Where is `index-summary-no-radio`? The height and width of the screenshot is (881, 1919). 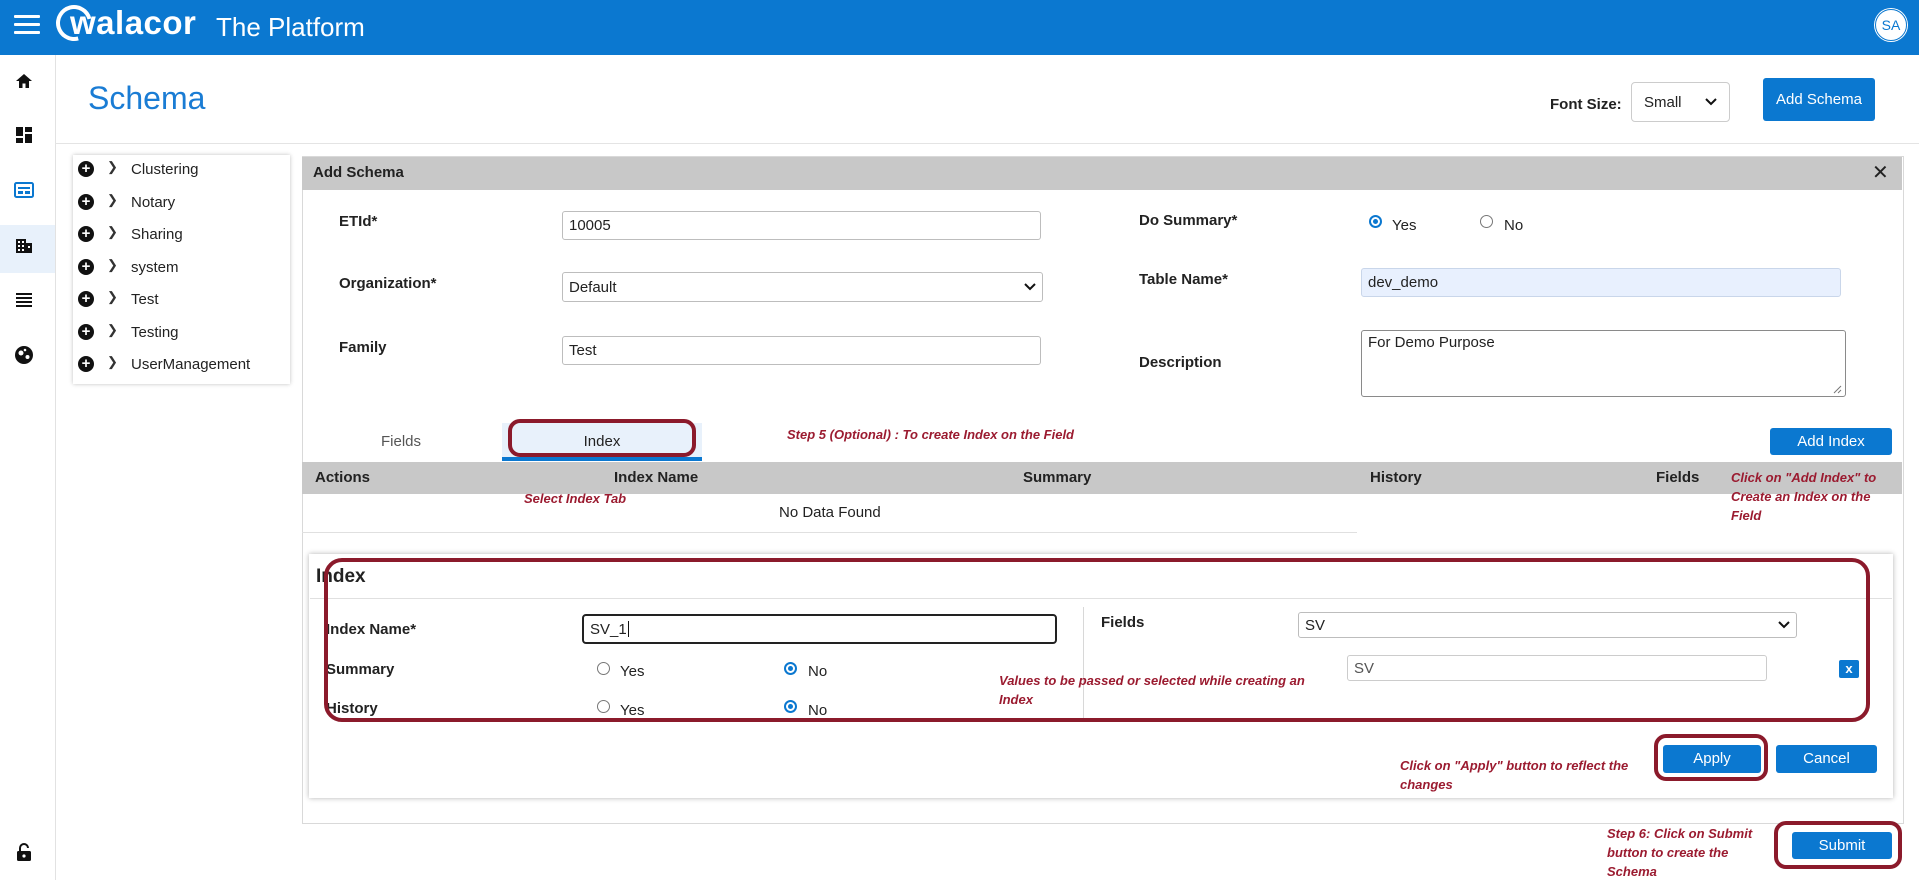 index-summary-no-radio is located at coordinates (790, 668).